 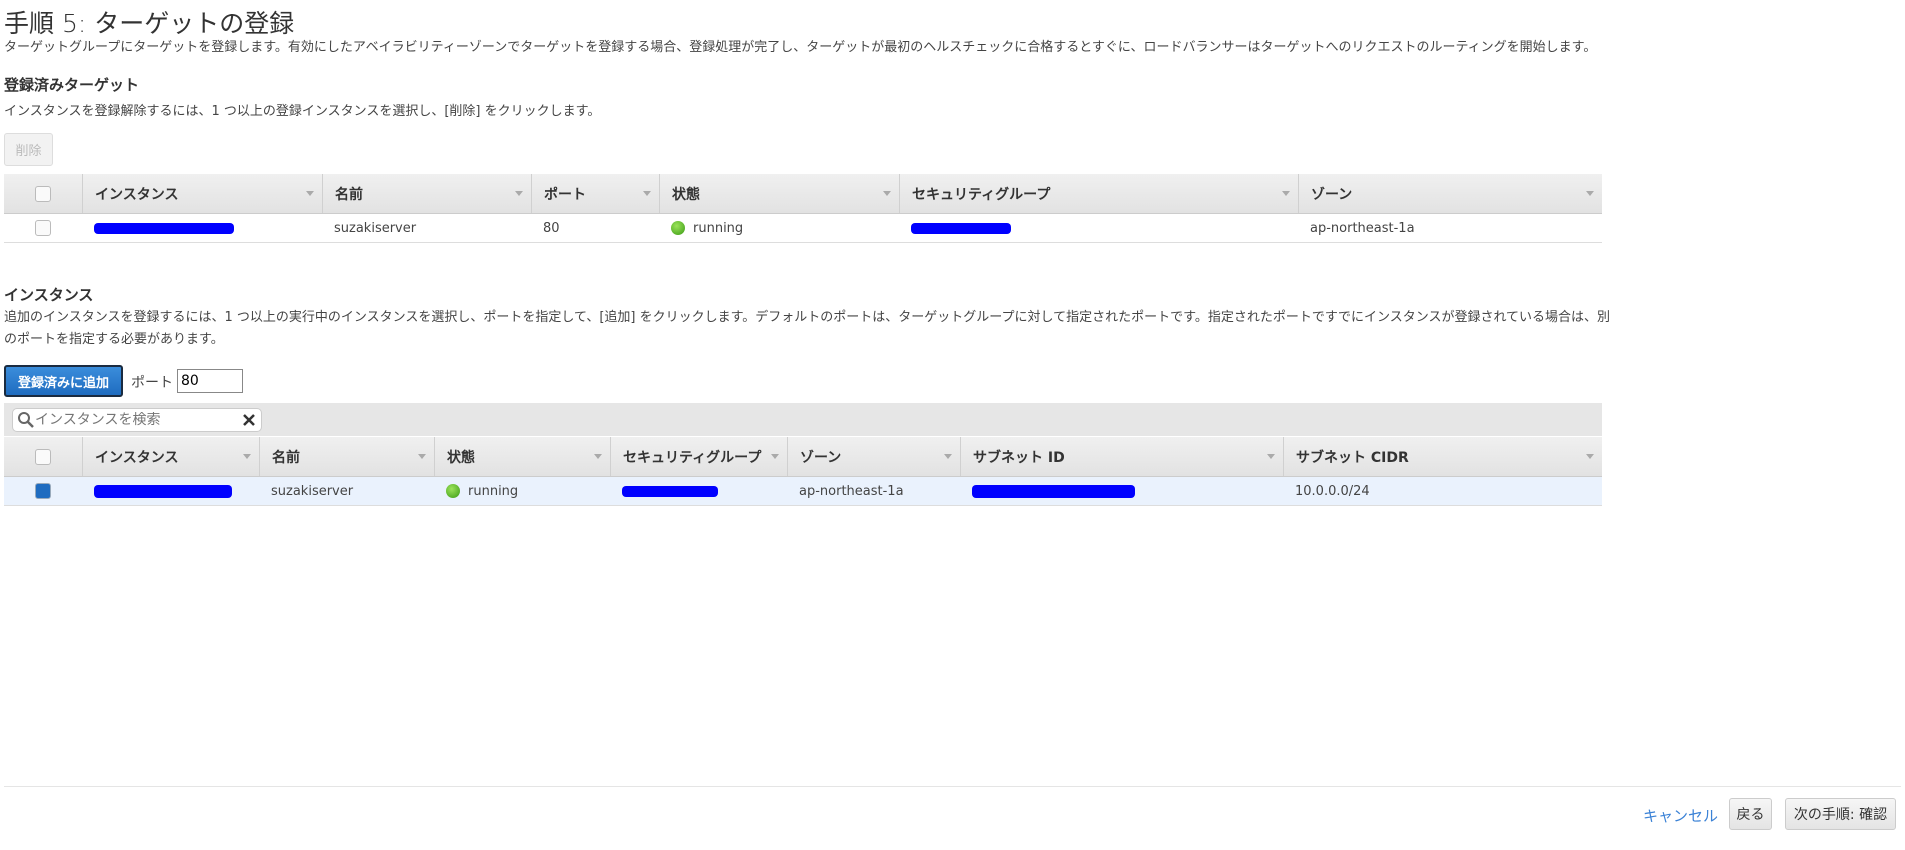 I want to click on clear-icon, so click(x=249, y=420).